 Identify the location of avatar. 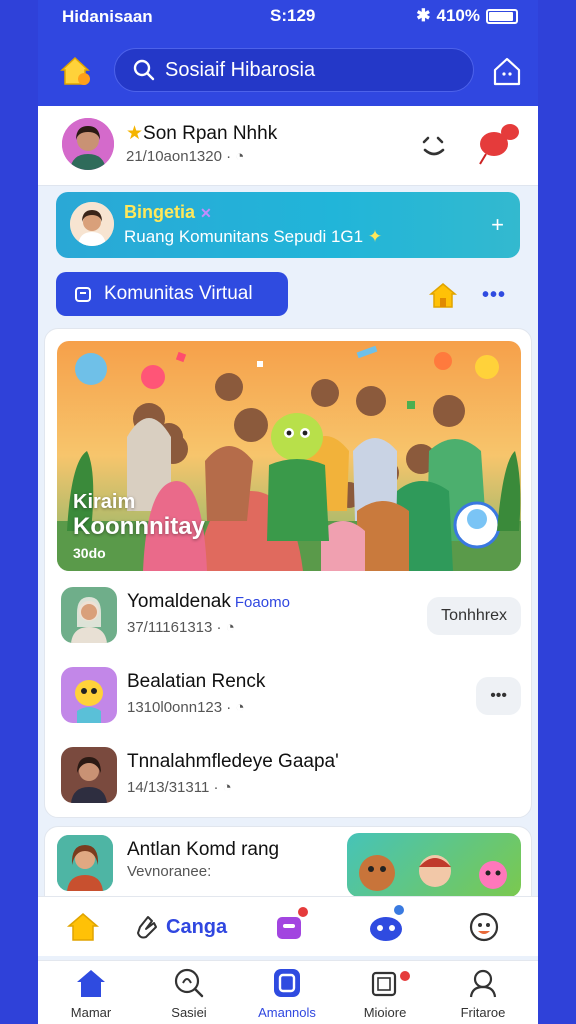
(88, 144).